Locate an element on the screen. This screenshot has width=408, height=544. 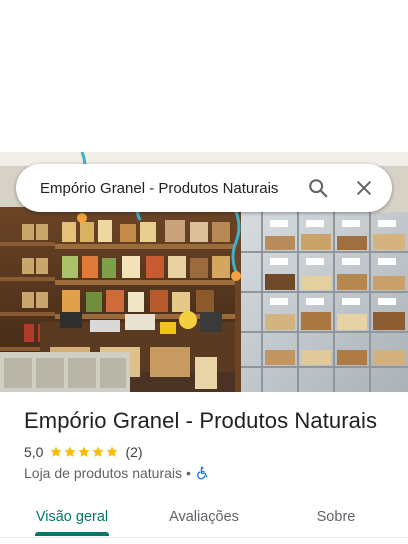
clear-search-button is located at coordinates (364, 188).